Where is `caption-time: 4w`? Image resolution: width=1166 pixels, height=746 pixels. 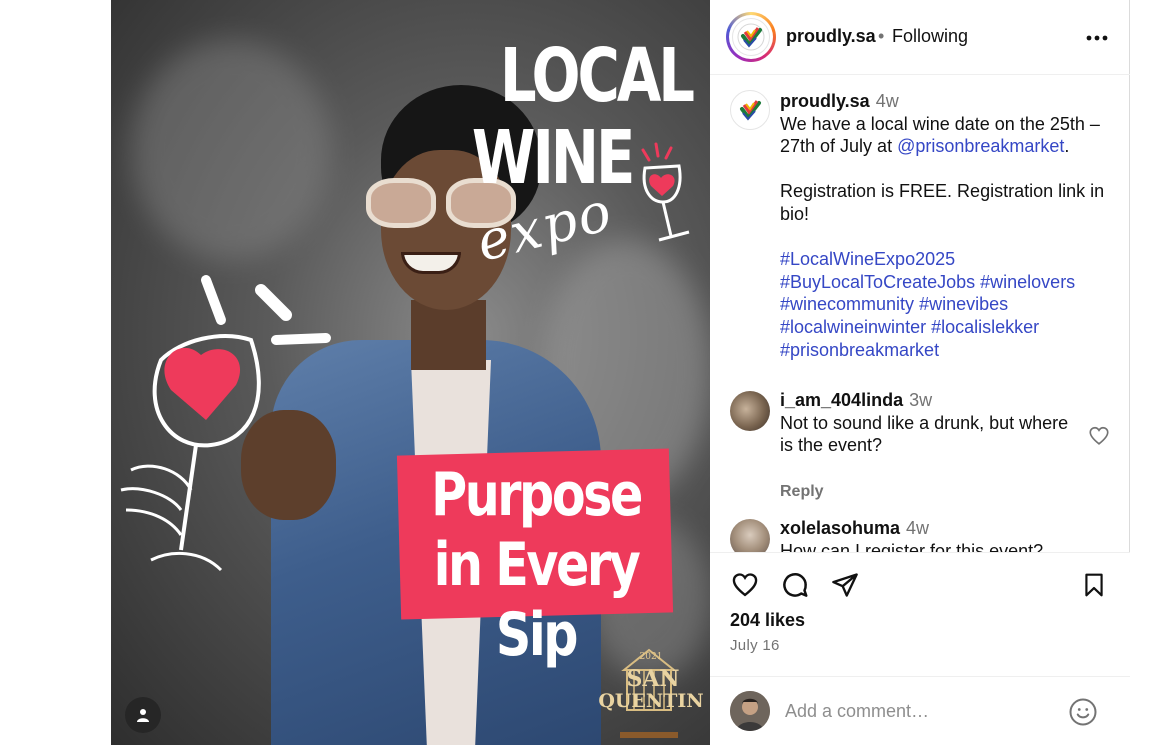
caption-time: 4w is located at coordinates (887, 101).